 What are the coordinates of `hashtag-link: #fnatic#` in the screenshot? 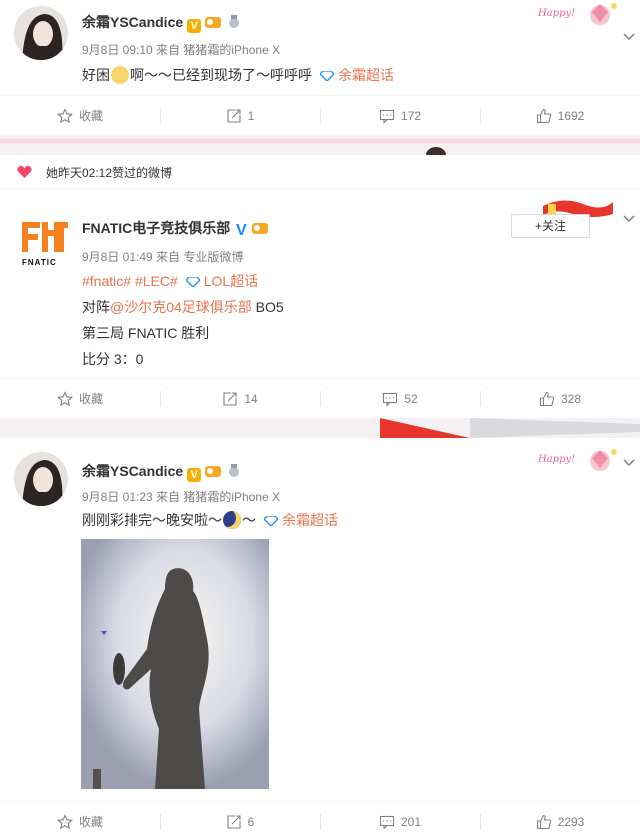 It's located at (106, 281).